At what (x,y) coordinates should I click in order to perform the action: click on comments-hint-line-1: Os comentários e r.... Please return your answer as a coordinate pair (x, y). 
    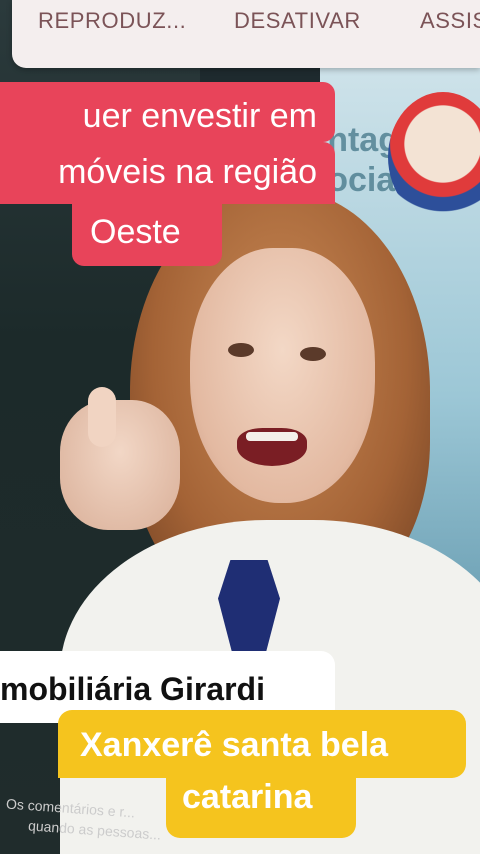
    Looking at the image, I should click on (70, 808).